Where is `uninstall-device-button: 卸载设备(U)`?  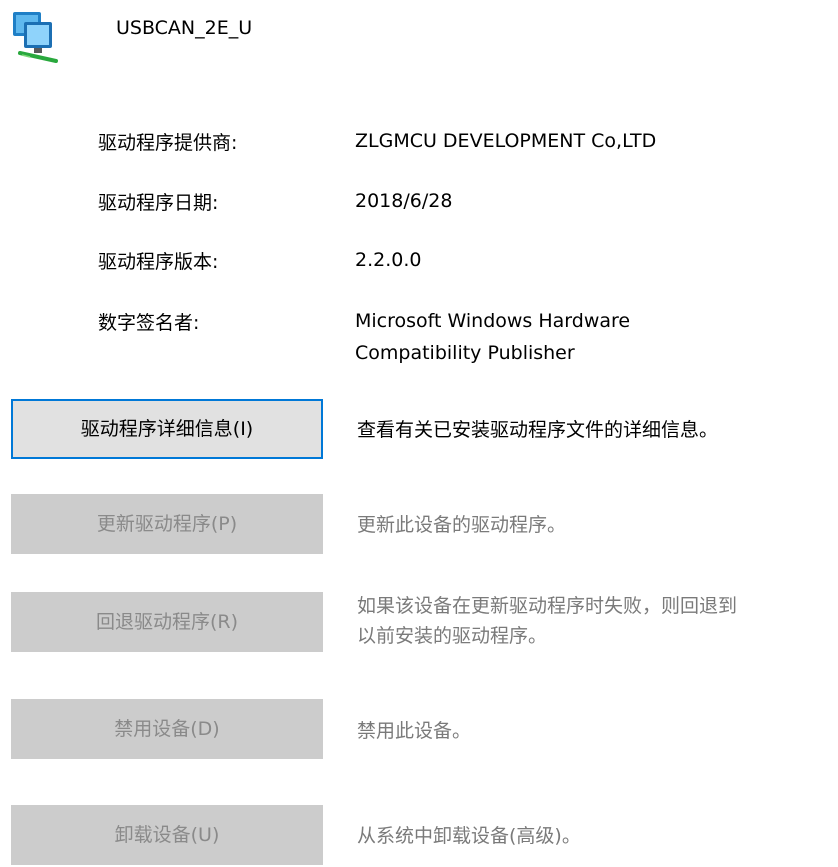 uninstall-device-button: 卸载设备(U) is located at coordinates (167, 835).